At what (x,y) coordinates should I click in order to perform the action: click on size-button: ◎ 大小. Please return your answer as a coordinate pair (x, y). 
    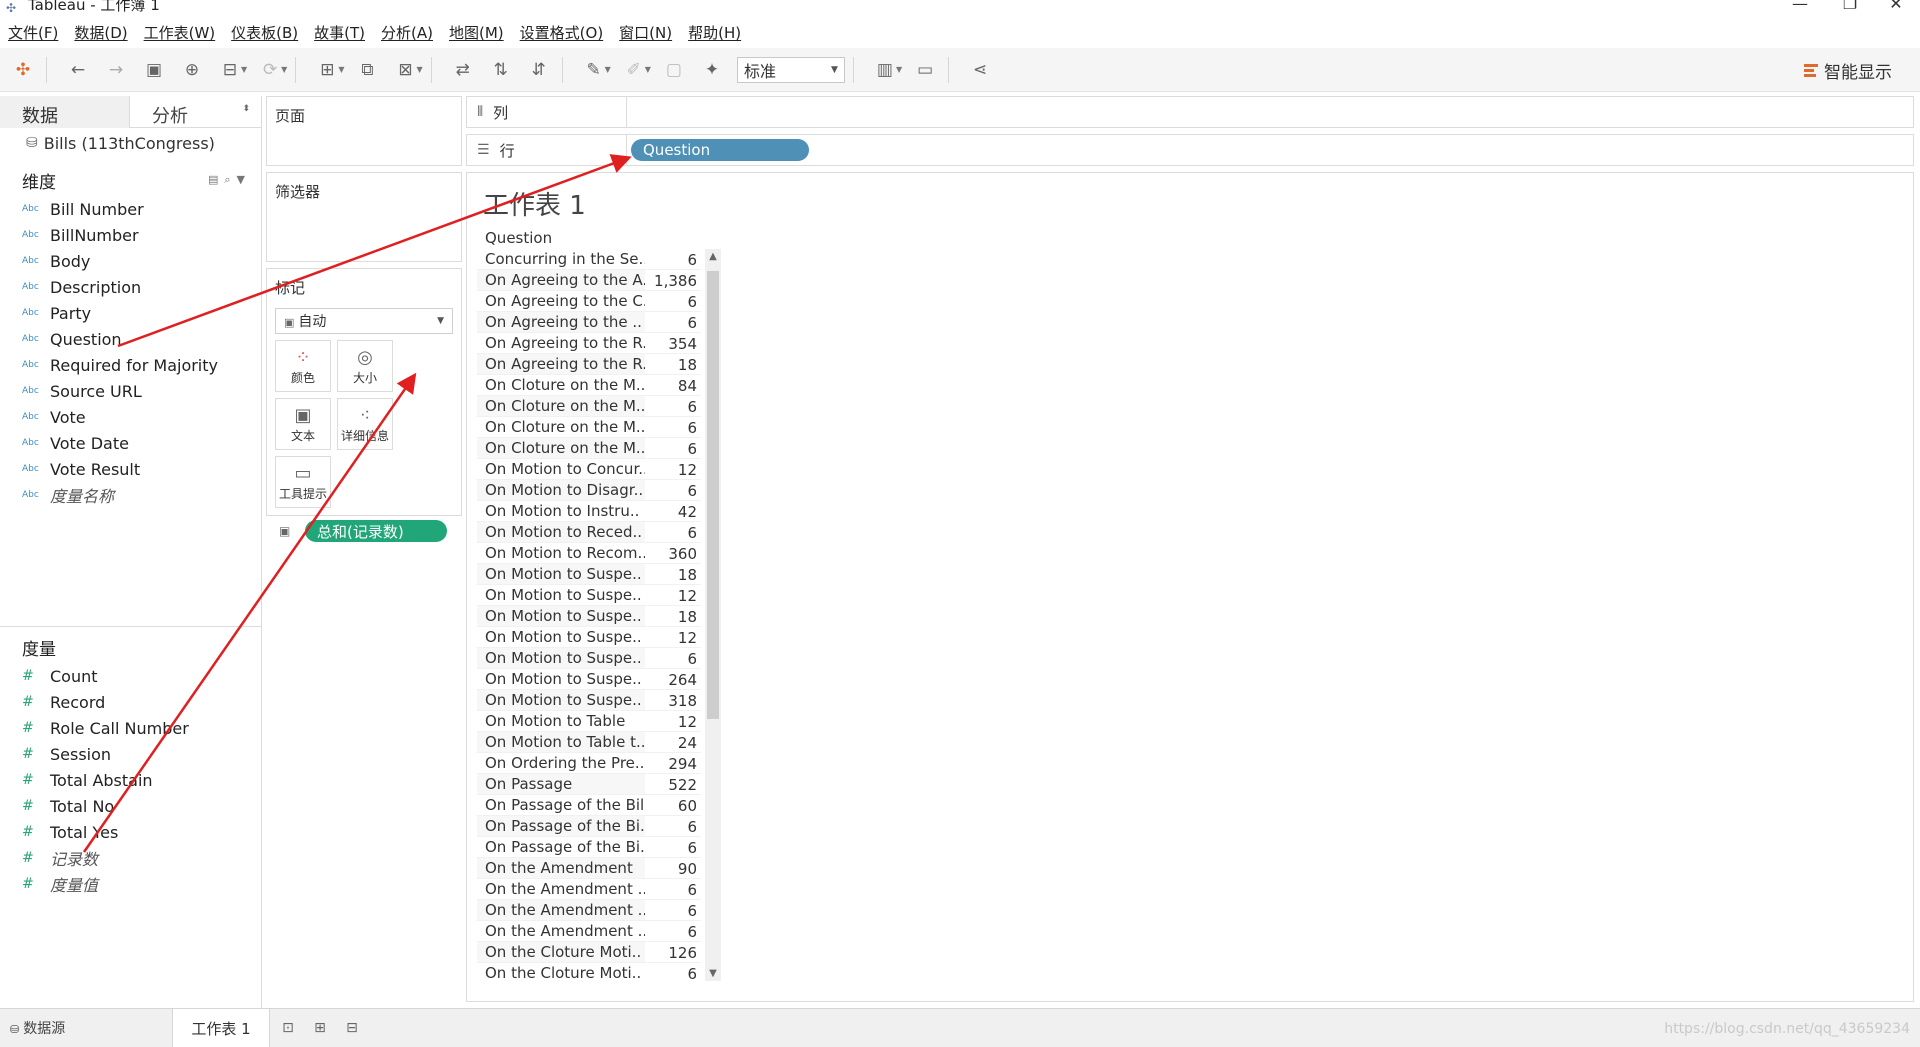
    Looking at the image, I should click on (365, 366).